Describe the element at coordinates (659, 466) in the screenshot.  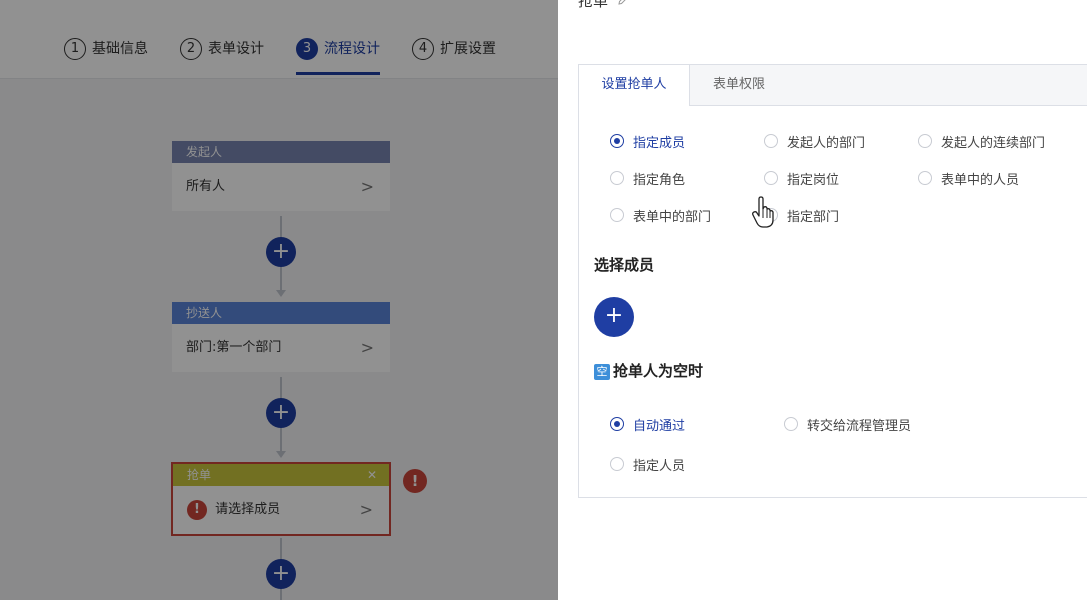
I see `option-label: 指定人员` at that location.